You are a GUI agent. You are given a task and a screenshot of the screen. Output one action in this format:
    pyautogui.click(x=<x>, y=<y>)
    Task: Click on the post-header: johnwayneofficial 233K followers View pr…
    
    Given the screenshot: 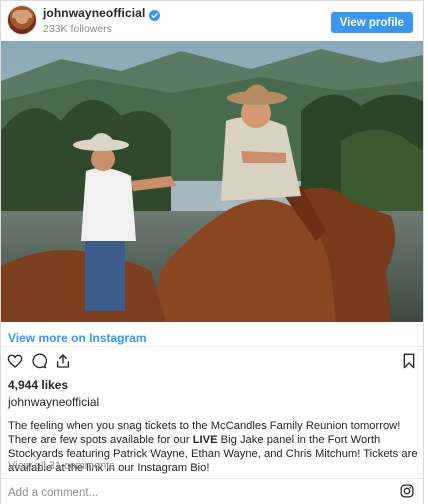 What is the action you would take?
    pyautogui.click(x=212, y=21)
    